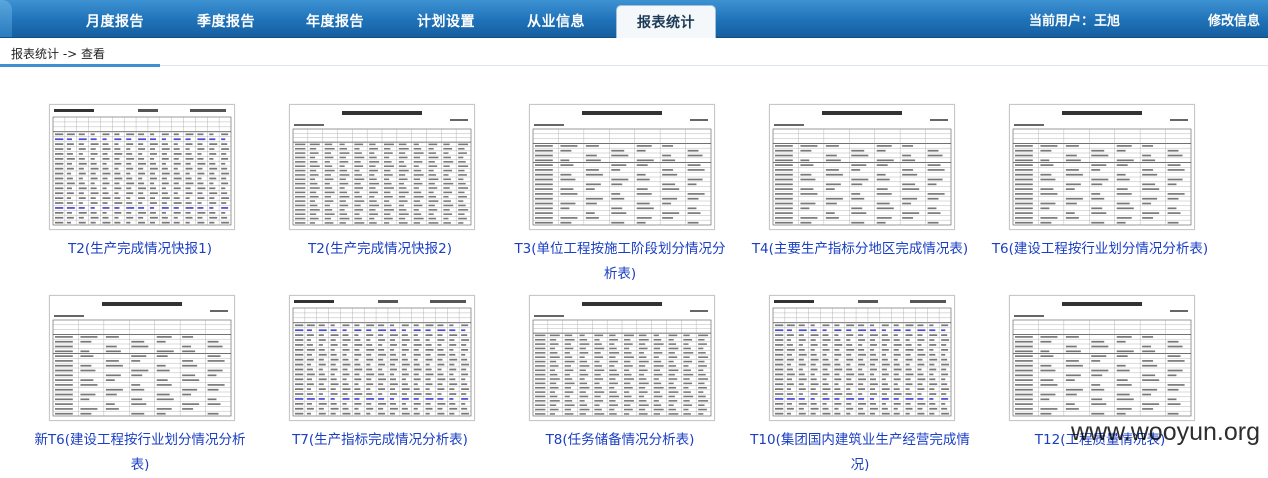  I want to click on breadcrumb-underline, so click(80, 65).